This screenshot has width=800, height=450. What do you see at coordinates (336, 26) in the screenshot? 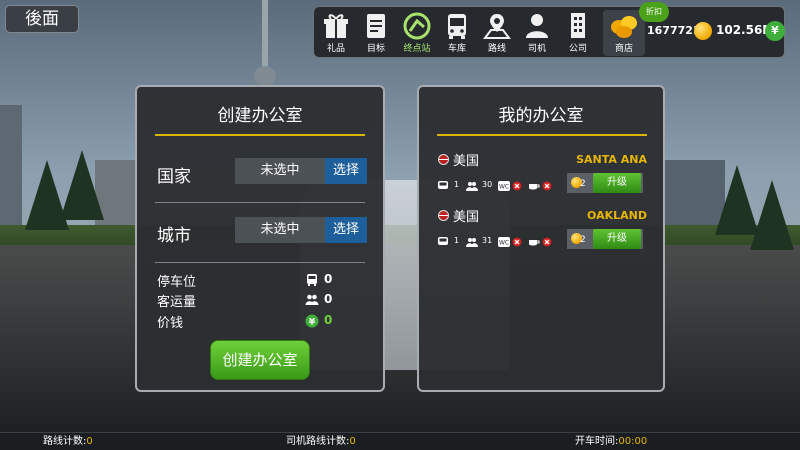
I see `gift-icon` at bounding box center [336, 26].